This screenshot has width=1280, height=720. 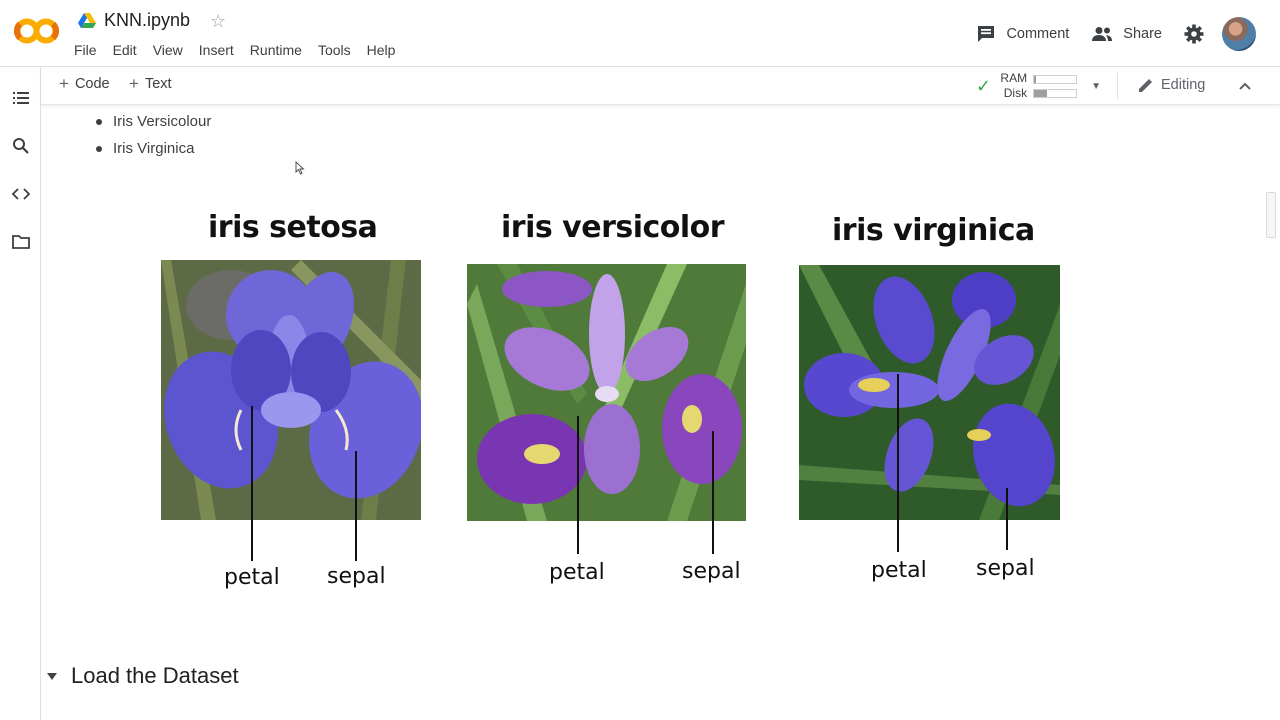 I want to click on resources-indicator: ✓ RAM Disk ▼, so click(x=1038, y=86).